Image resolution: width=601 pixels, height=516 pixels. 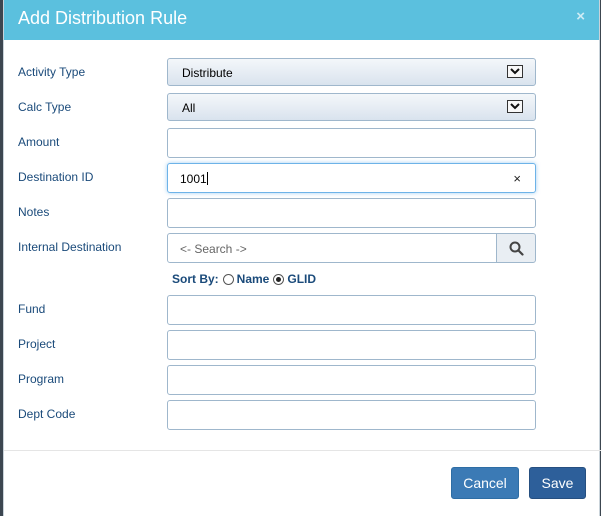 What do you see at coordinates (37, 344) in the screenshot?
I see `project-label: Project` at bounding box center [37, 344].